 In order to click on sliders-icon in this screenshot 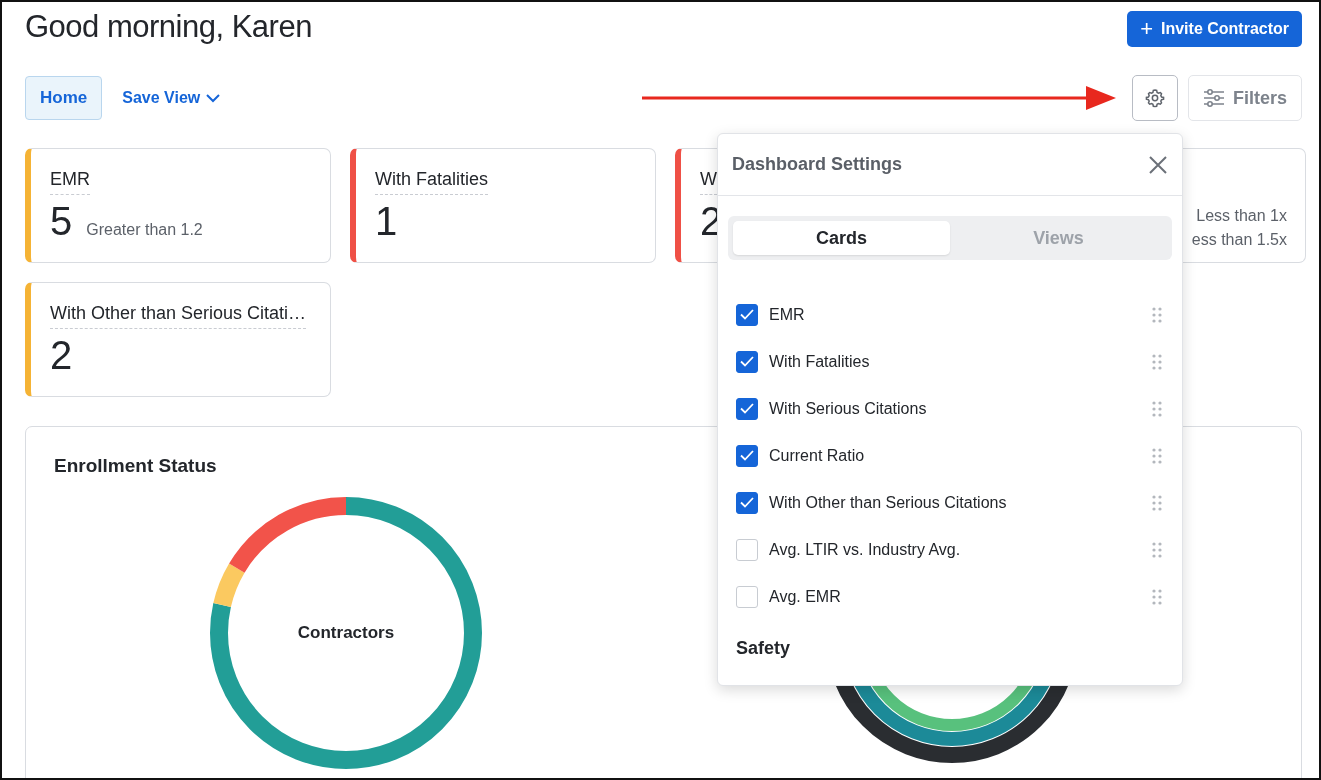, I will do `click(1213, 98)`.